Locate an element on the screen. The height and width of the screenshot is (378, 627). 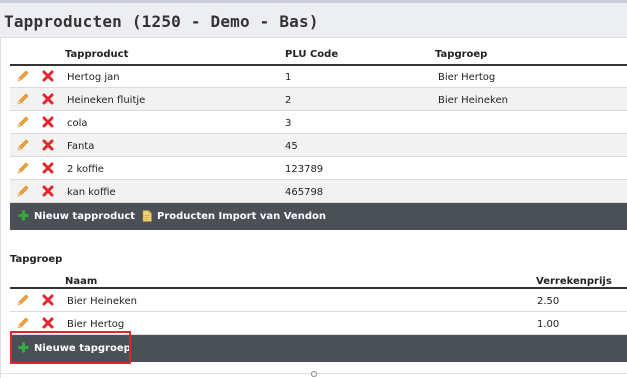
group-name: Bier Hertog is located at coordinates (96, 324).